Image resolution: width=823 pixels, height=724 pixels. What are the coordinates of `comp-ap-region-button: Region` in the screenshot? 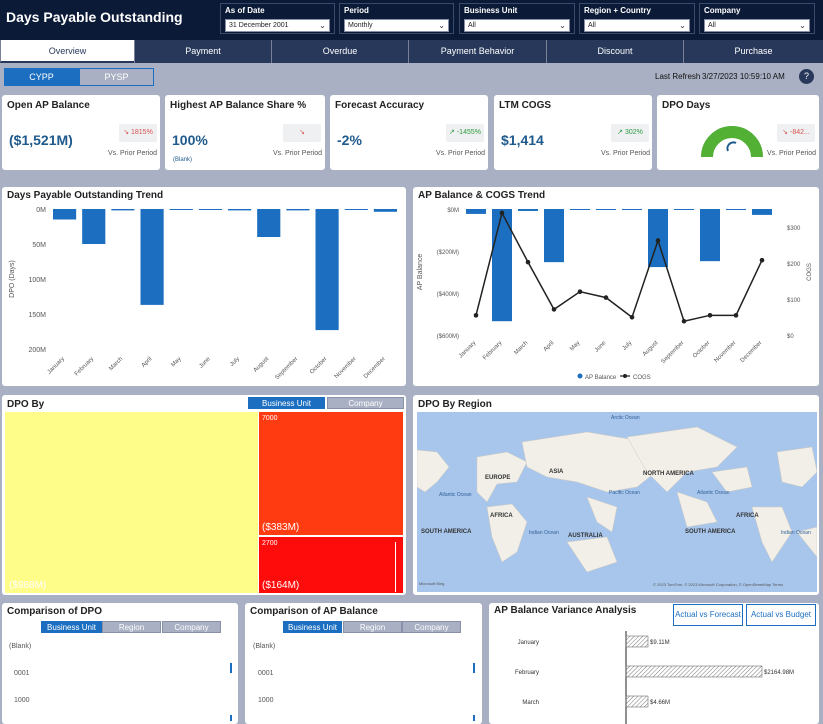 It's located at (372, 627).